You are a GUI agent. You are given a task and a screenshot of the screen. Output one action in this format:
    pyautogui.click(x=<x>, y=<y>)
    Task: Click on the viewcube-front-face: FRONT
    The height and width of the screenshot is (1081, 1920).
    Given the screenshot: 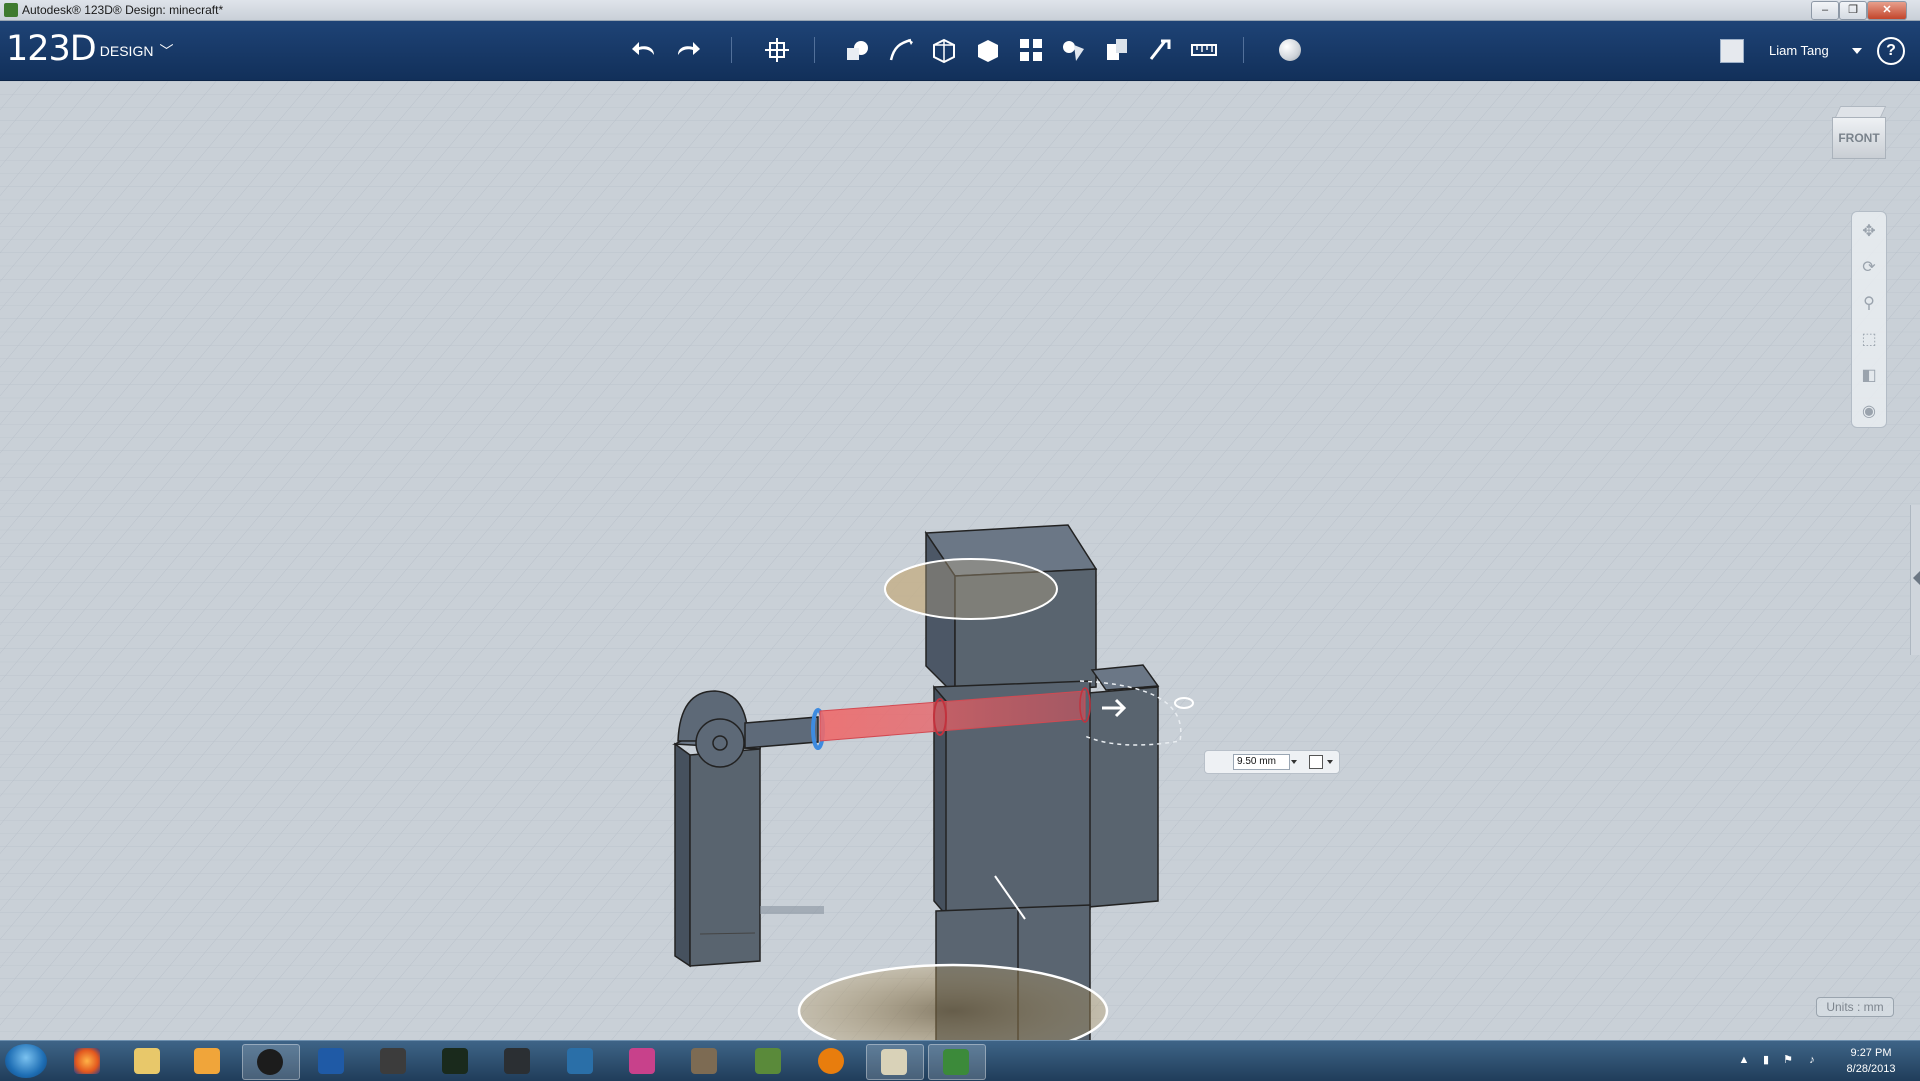 What is the action you would take?
    pyautogui.click(x=1859, y=138)
    